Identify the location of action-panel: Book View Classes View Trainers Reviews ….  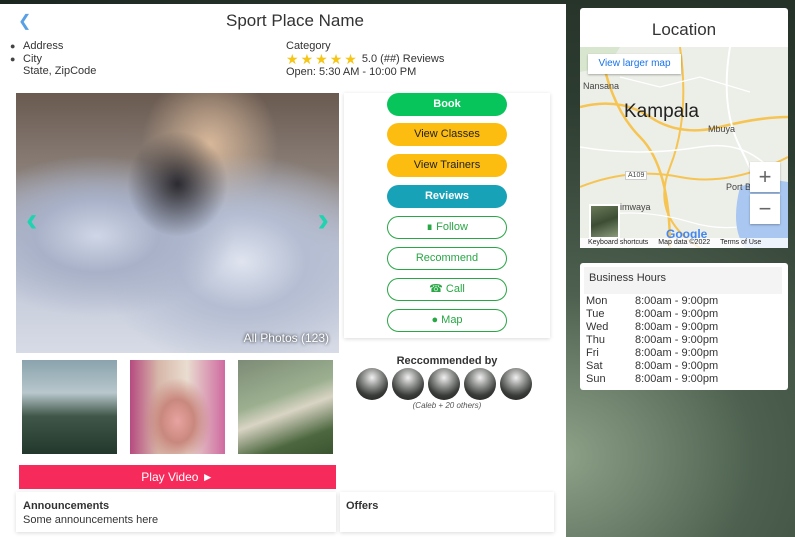
(447, 215).